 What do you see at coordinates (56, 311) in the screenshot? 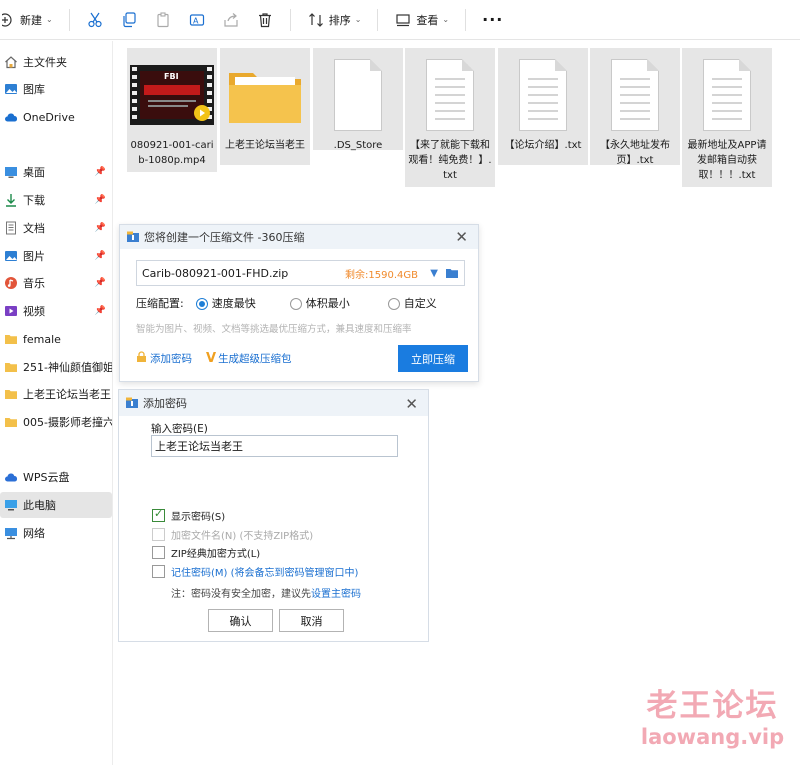
I see `sidebar-item-videos: 视频 📌` at bounding box center [56, 311].